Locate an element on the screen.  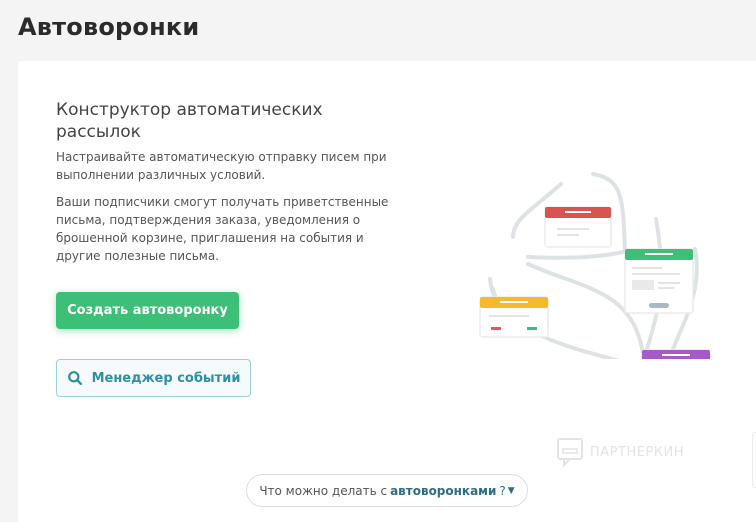
watermark: ПАРТНЕРКИН is located at coordinates (620, 452).